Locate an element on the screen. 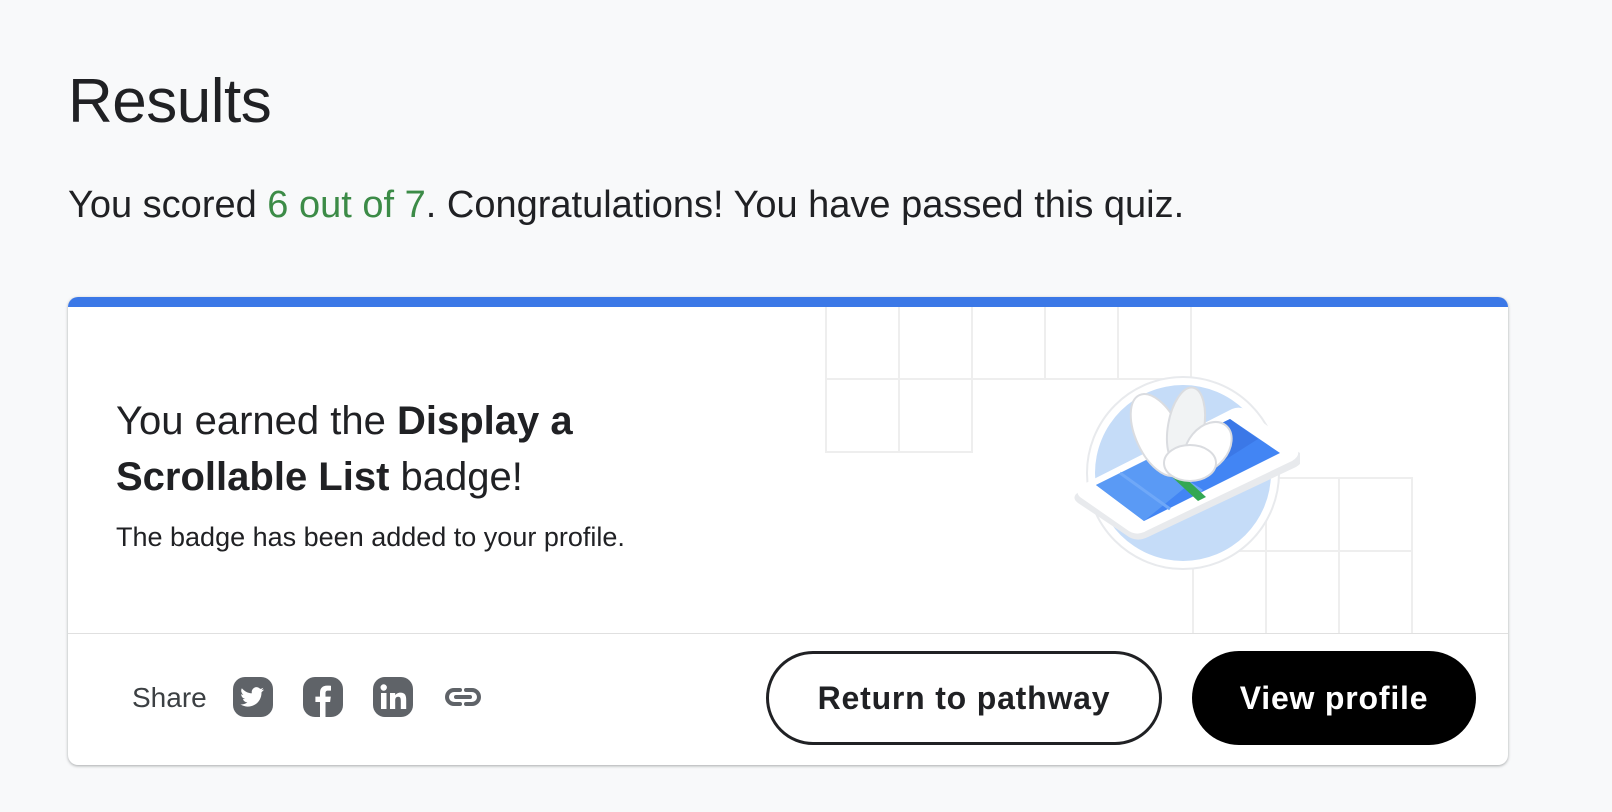 Image resolution: width=1612 pixels, height=812 pixels. card-accent-bar is located at coordinates (788, 302).